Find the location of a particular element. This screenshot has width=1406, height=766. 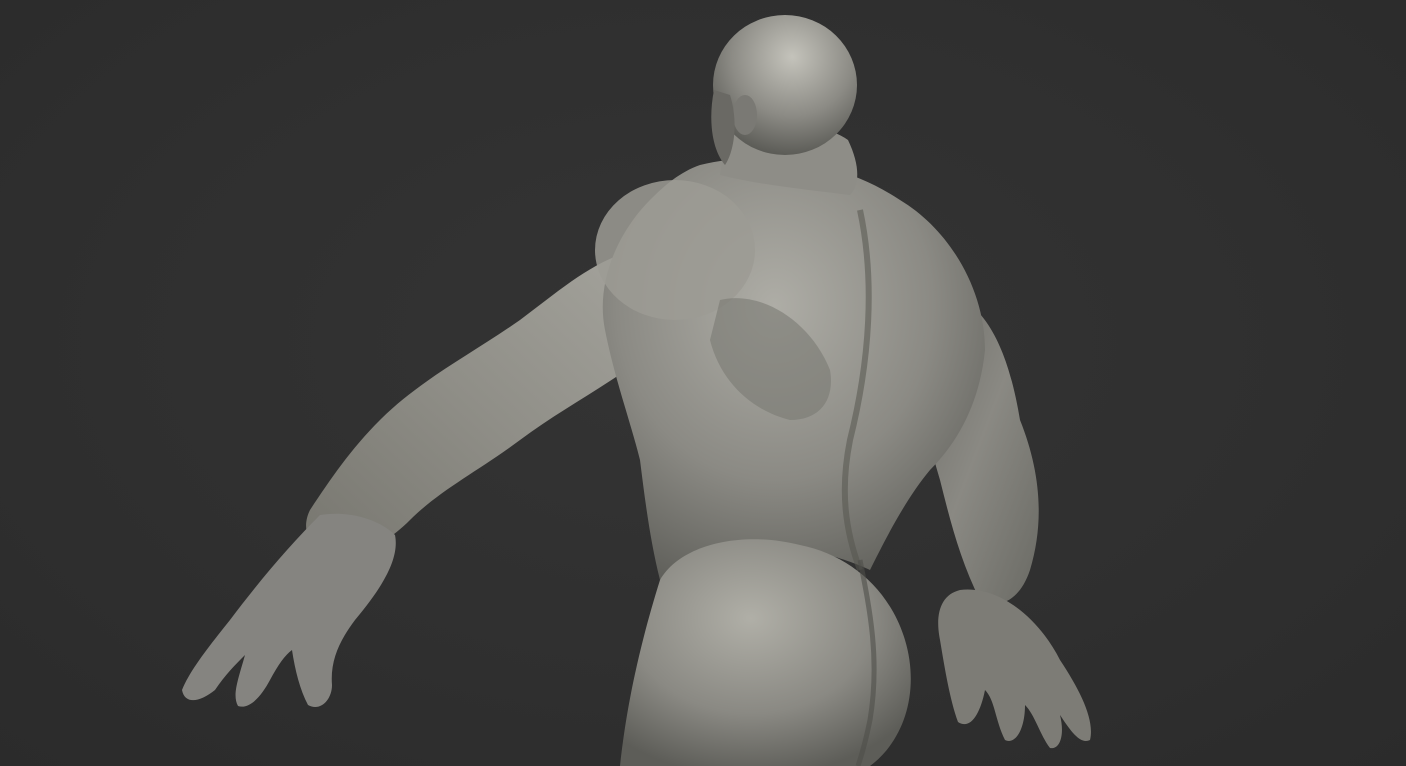

ear-shape is located at coordinates (745, 115).